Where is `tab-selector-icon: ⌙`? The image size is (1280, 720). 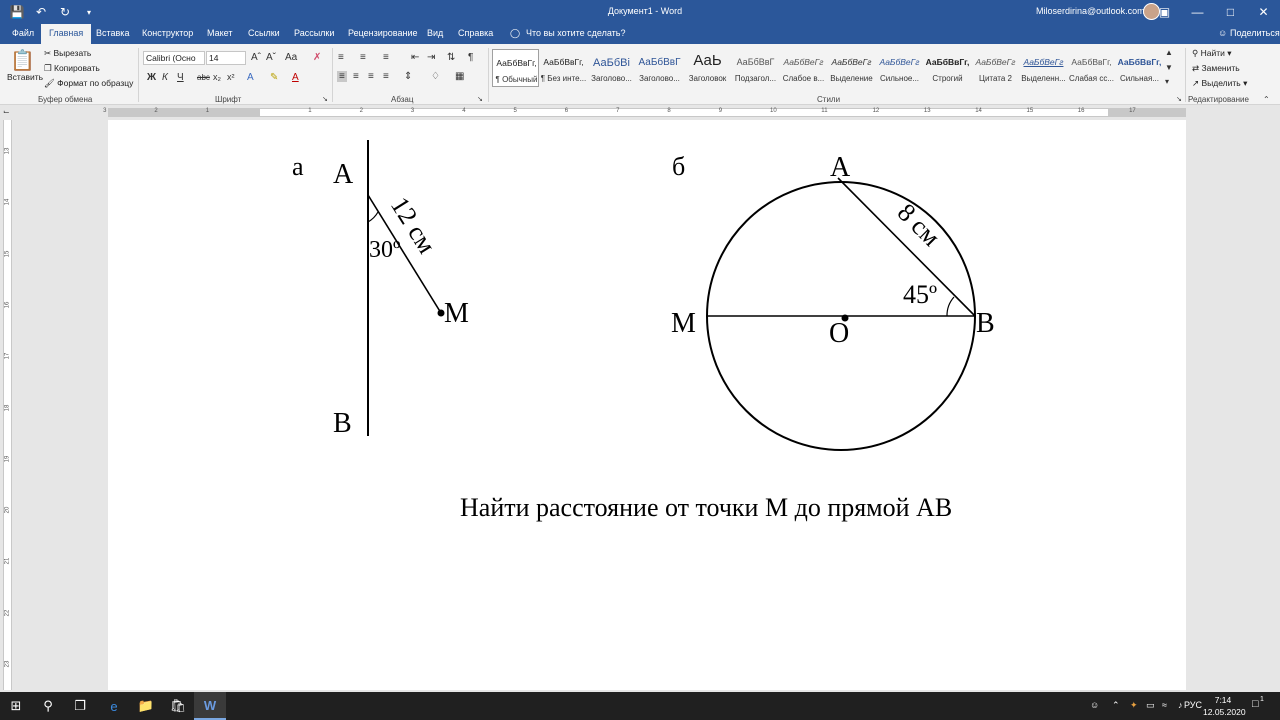
tab-selector-icon: ⌙ is located at coordinates (6, 111).